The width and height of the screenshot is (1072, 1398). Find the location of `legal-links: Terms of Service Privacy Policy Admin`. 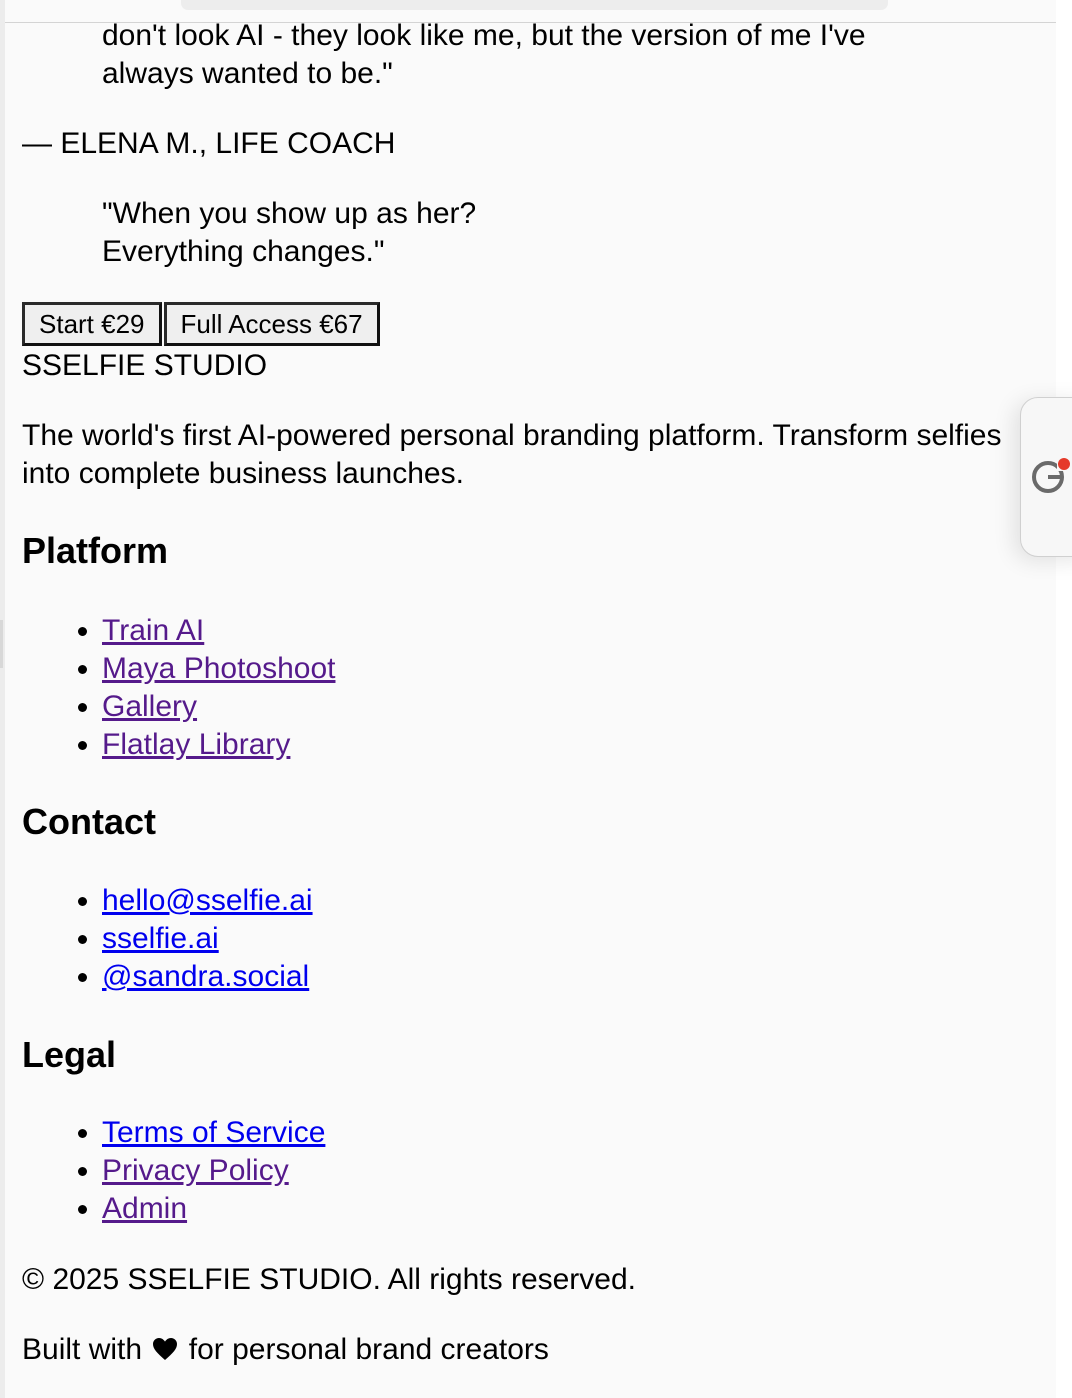

legal-links: Terms of Service Privacy Policy Admin is located at coordinates (173, 1171).